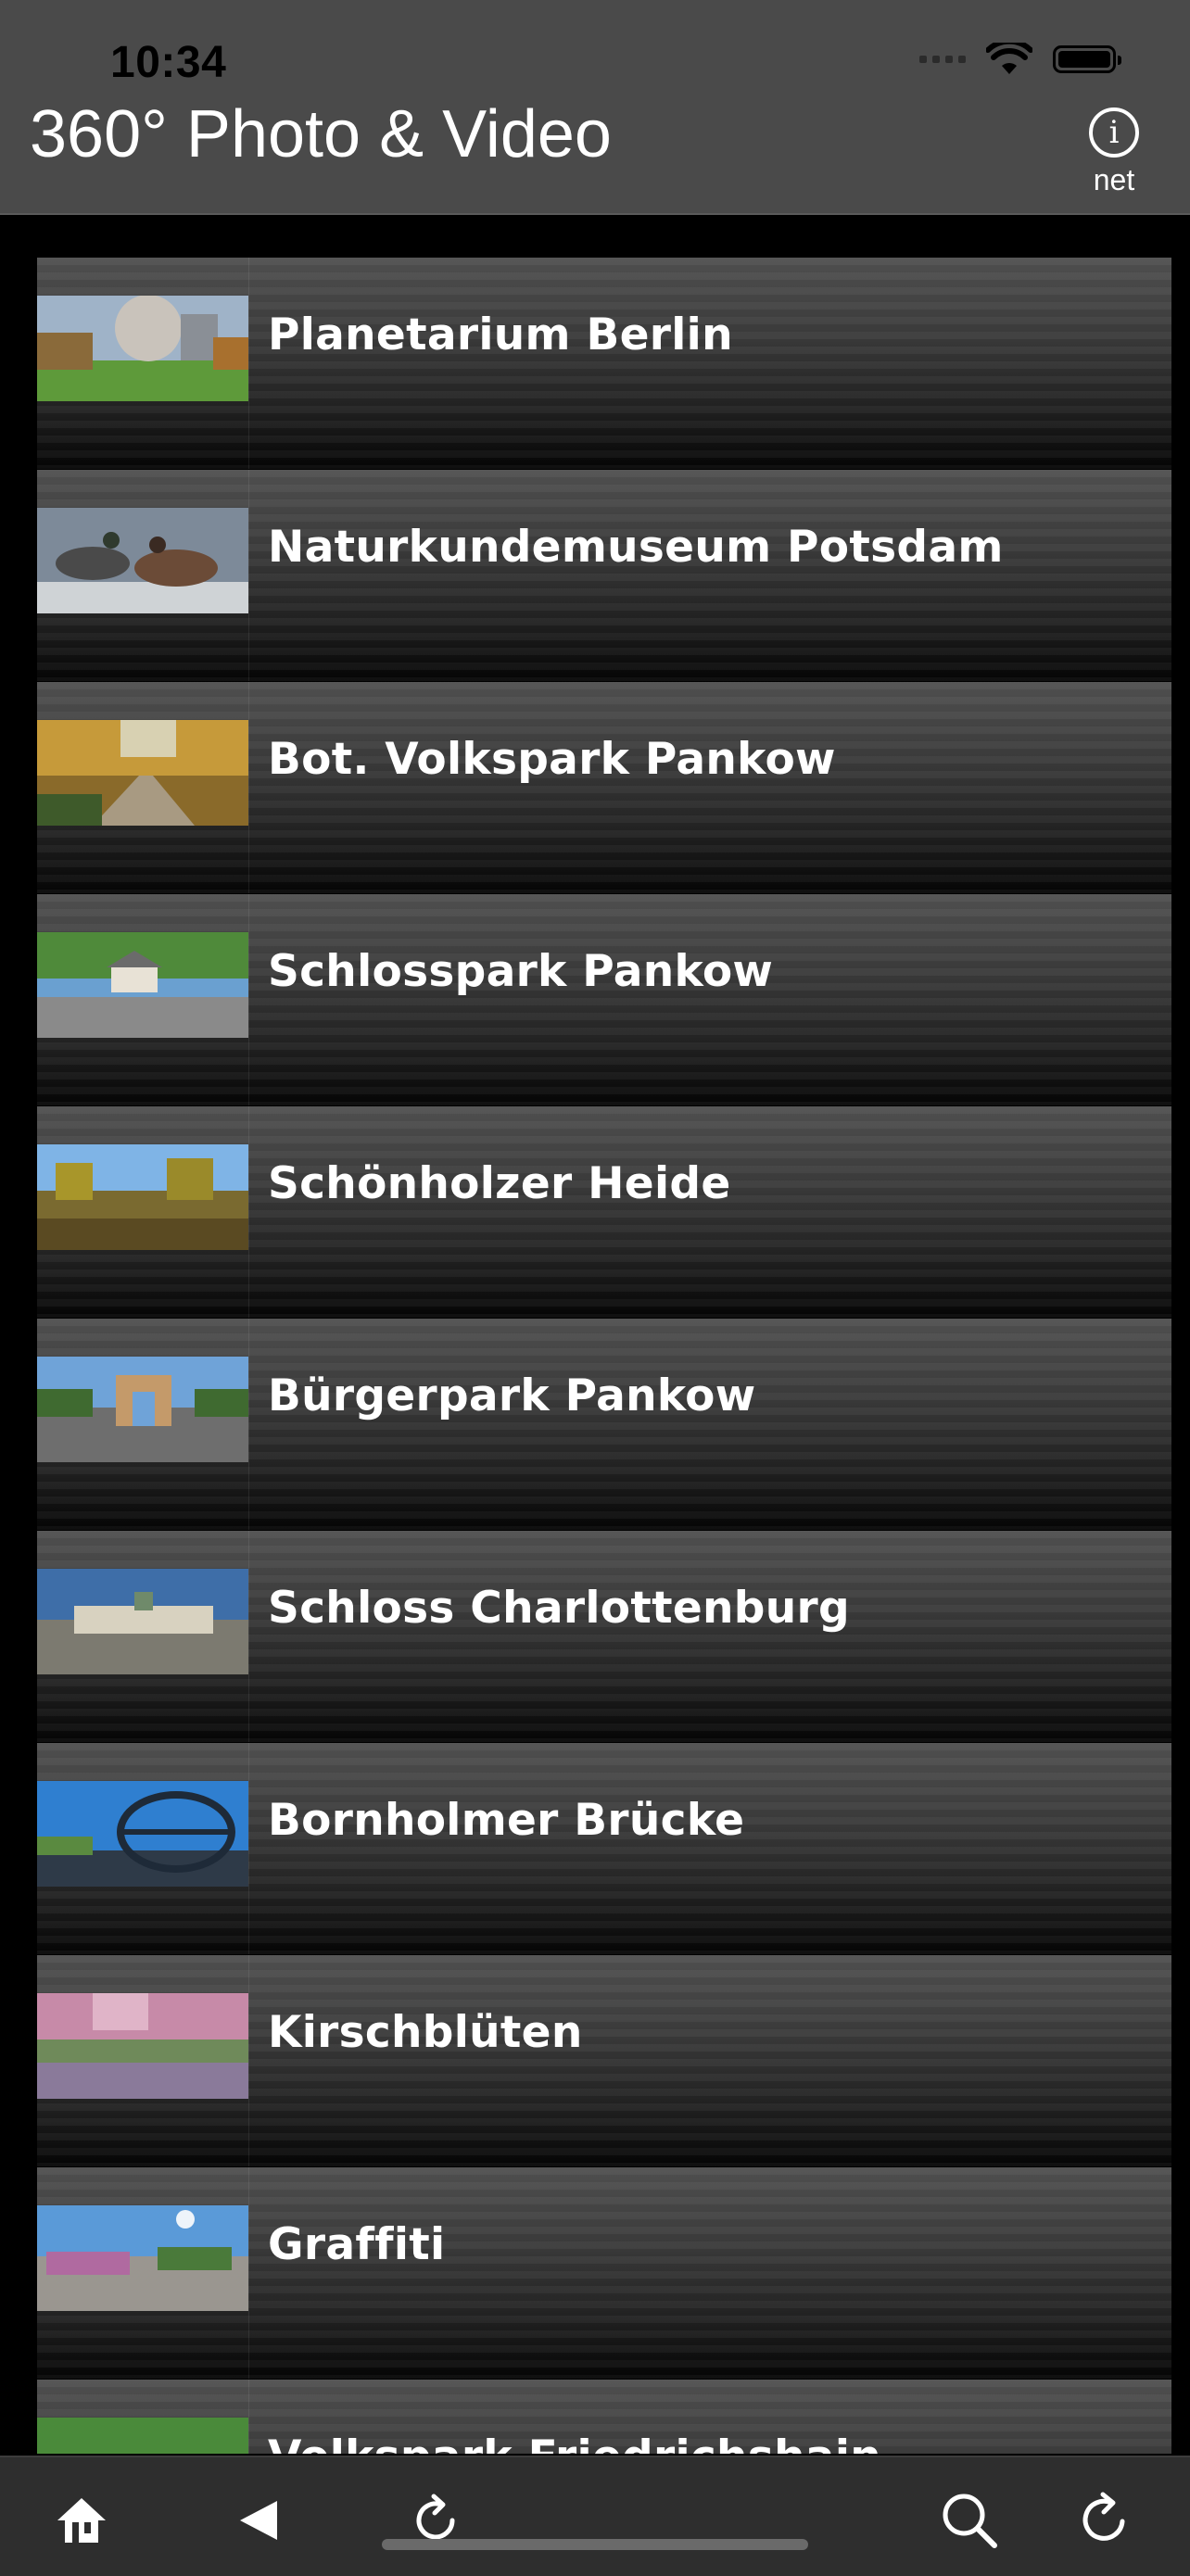 This screenshot has height=2576, width=1190. What do you see at coordinates (506, 1821) in the screenshot?
I see `list-item-label: Bornholmer Brücke` at bounding box center [506, 1821].